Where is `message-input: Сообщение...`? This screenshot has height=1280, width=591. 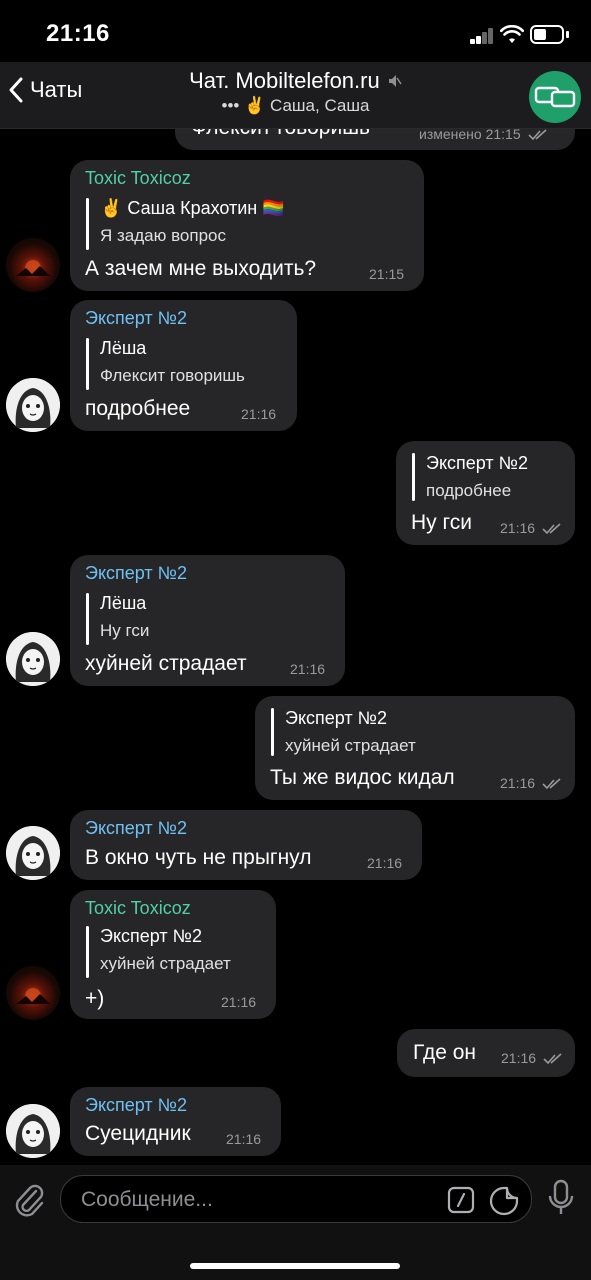
message-input: Сообщение... is located at coordinates (296, 1199).